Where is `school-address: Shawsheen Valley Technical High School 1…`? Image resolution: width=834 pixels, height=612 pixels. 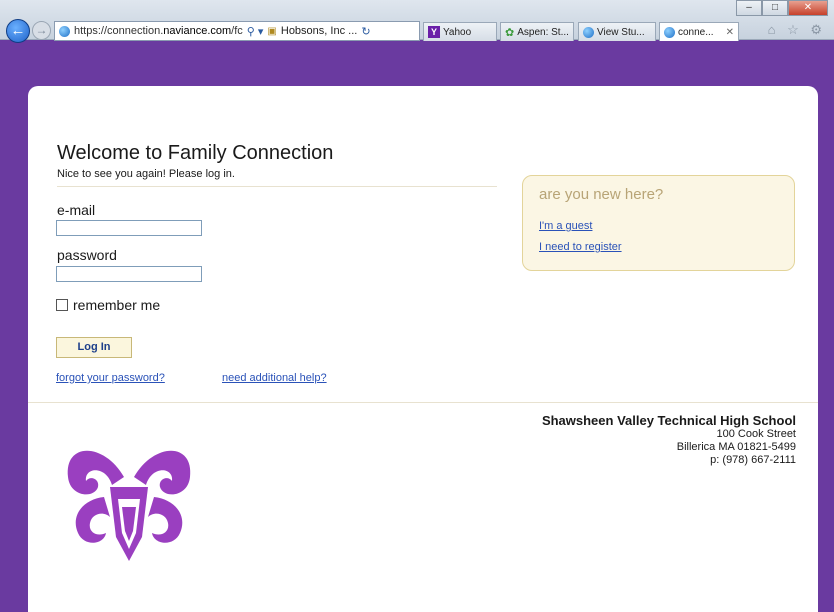
school-address: Shawsheen Valley Technical High School 1… is located at coordinates (669, 440).